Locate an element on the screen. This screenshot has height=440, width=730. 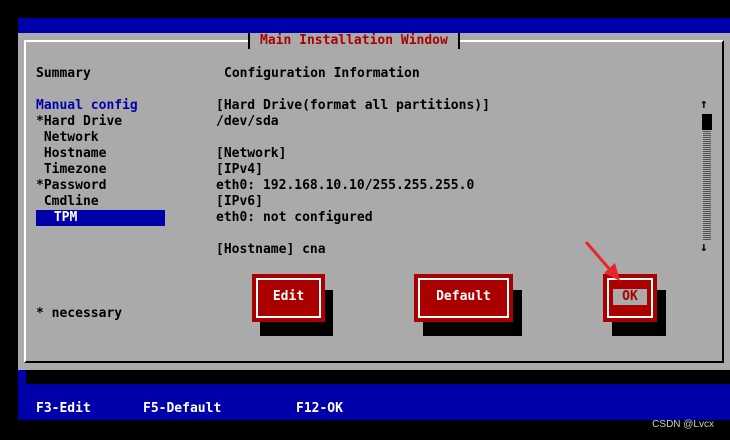
menu-item-timezone: Timezone is located at coordinates (71, 170).